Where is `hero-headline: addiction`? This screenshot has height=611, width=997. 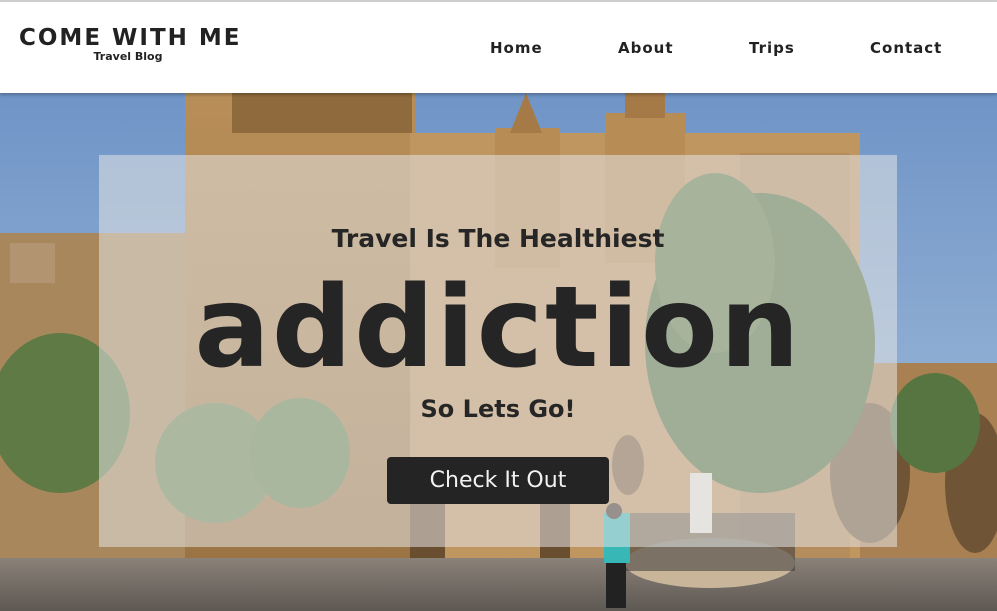 hero-headline: addiction is located at coordinates (498, 328).